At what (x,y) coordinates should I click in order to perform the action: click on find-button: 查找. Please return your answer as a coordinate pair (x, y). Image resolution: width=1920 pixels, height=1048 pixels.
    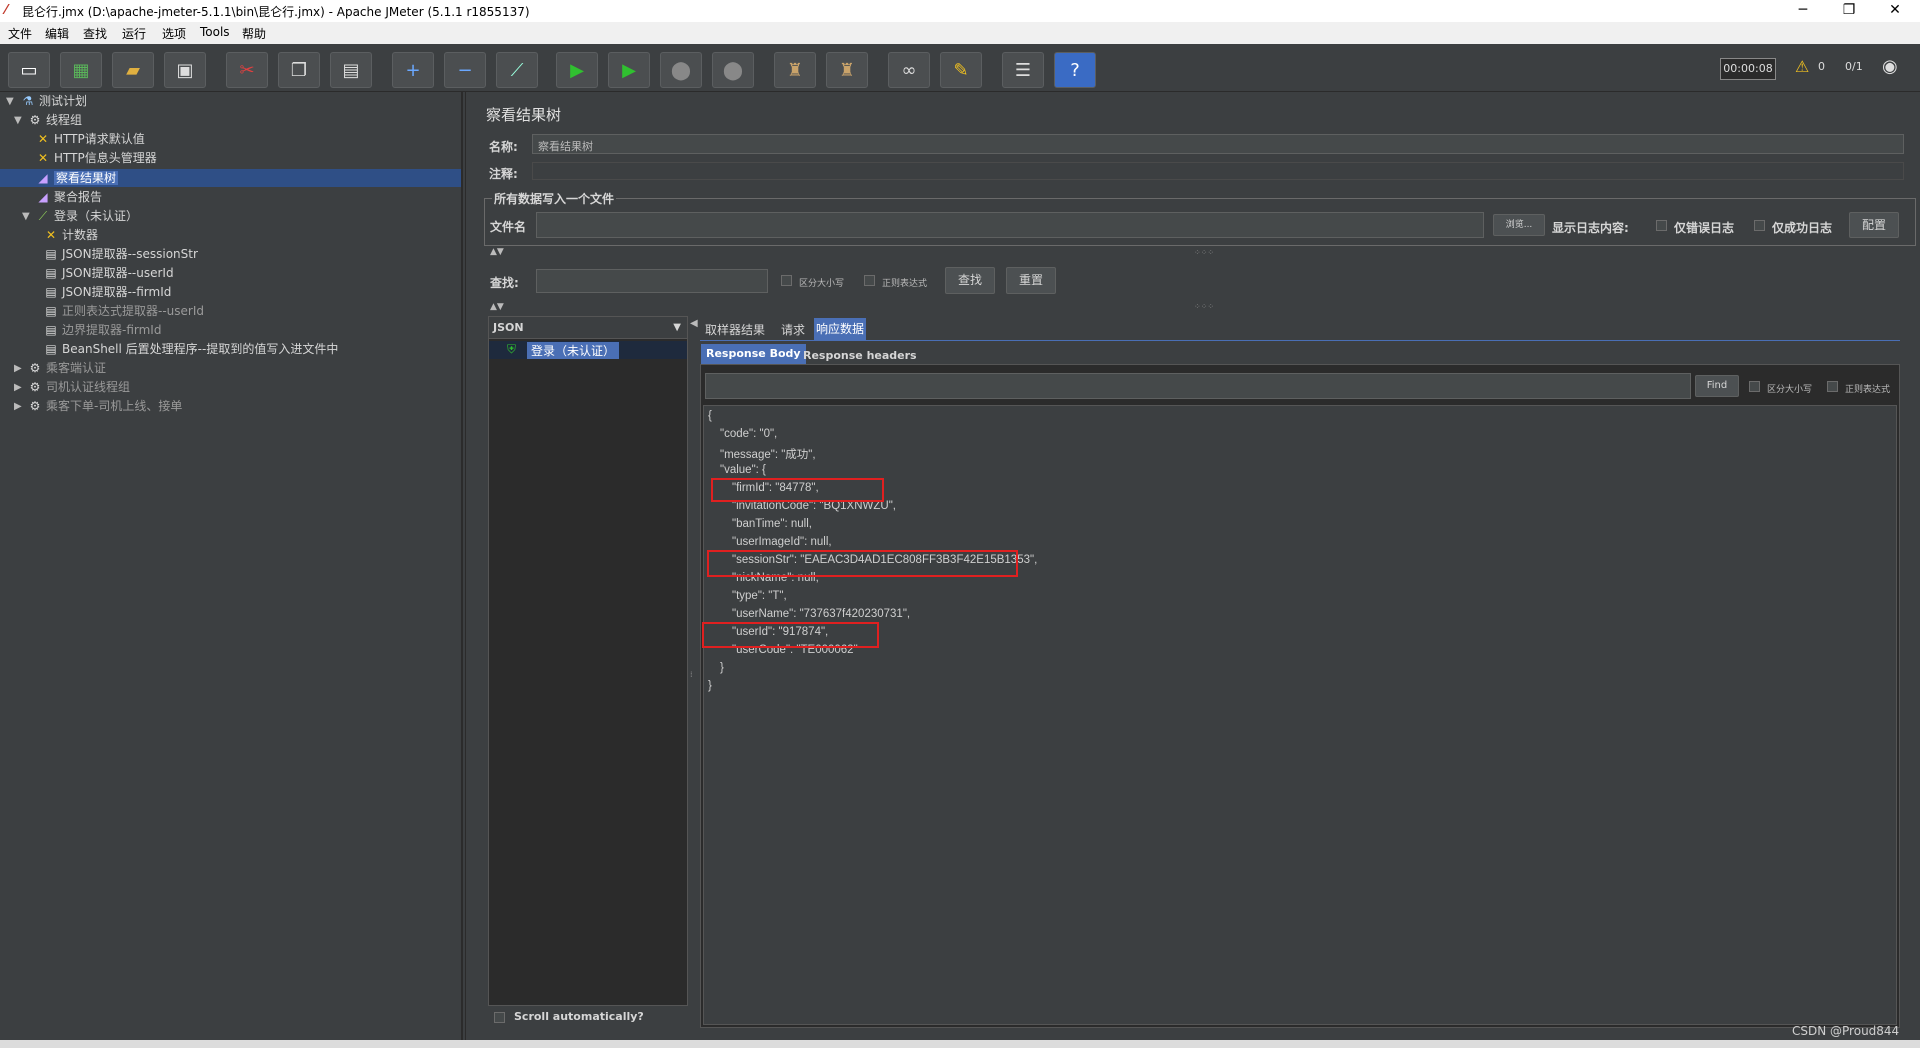
    Looking at the image, I should click on (970, 280).